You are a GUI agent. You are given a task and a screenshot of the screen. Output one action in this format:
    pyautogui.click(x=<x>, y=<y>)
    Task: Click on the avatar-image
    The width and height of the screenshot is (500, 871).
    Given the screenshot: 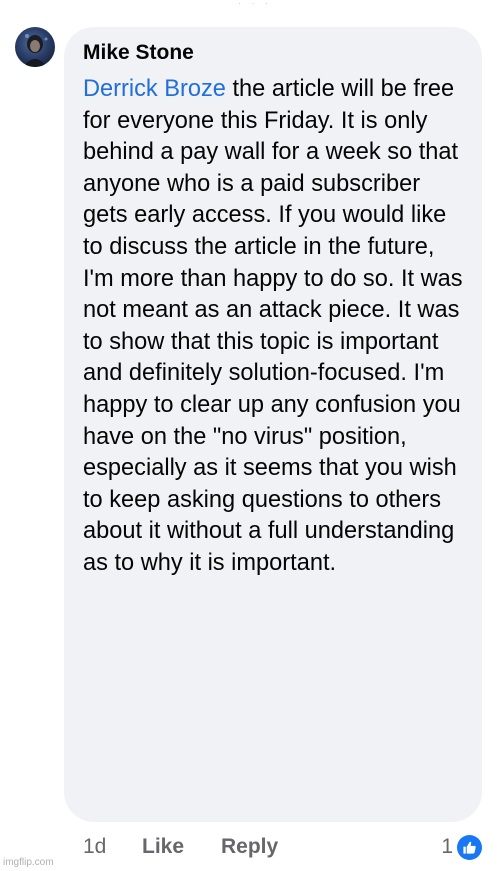 What is the action you would take?
    pyautogui.click(x=35, y=50)
    